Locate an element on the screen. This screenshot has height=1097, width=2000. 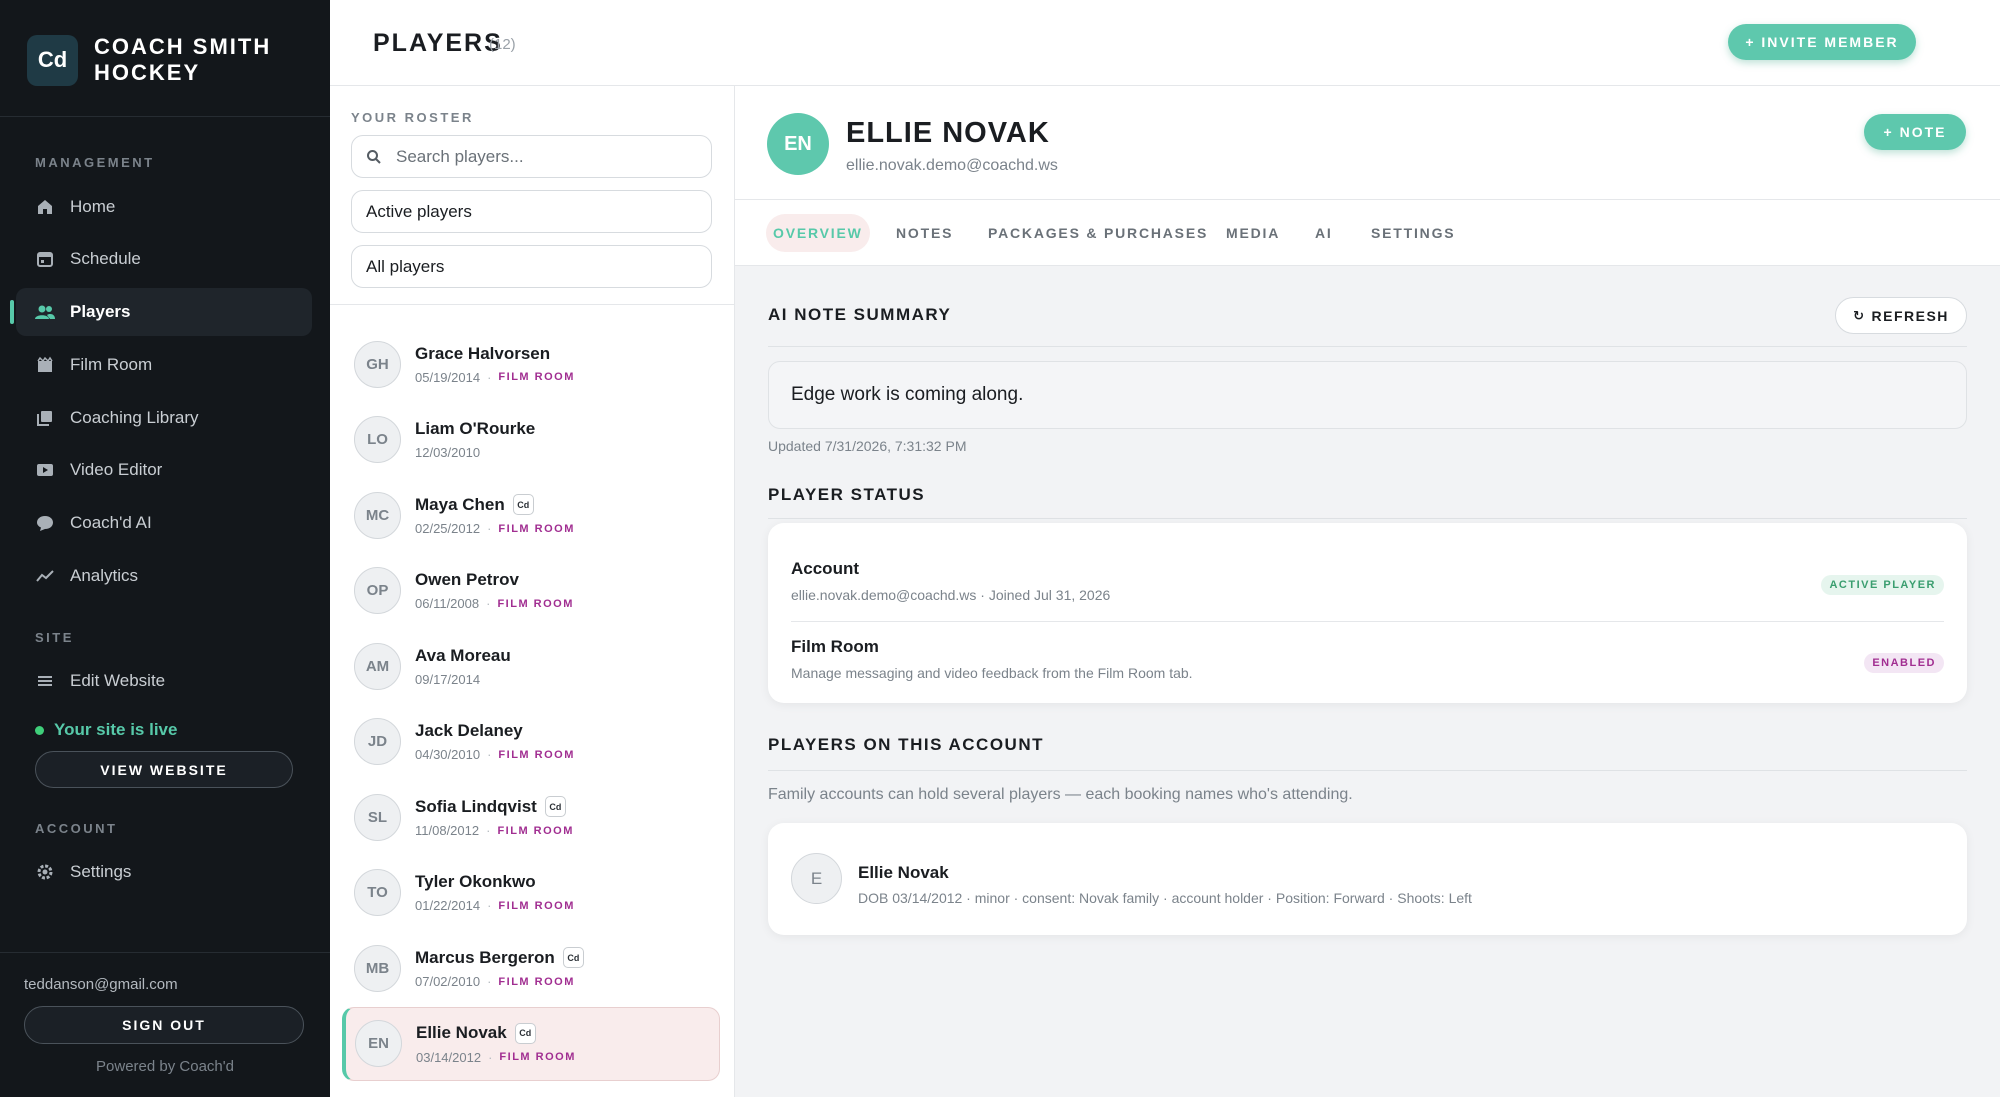
player-dob: 12/03/2010 is located at coordinates (448, 452).